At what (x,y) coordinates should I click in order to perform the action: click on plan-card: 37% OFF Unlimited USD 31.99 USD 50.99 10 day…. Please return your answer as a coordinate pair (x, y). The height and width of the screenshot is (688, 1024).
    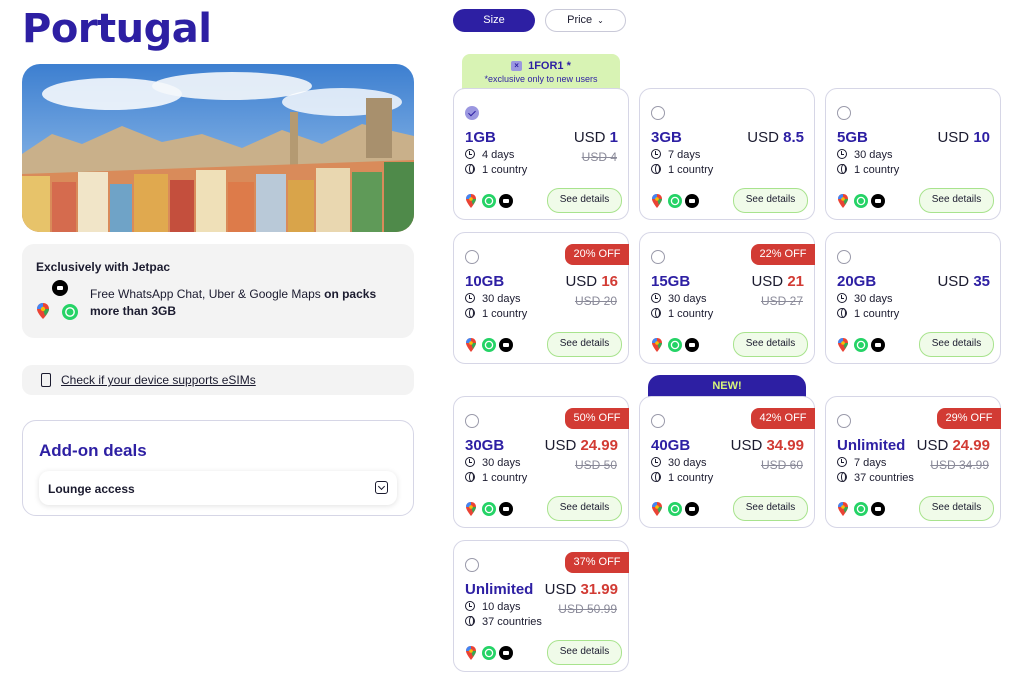
    Looking at the image, I should click on (541, 606).